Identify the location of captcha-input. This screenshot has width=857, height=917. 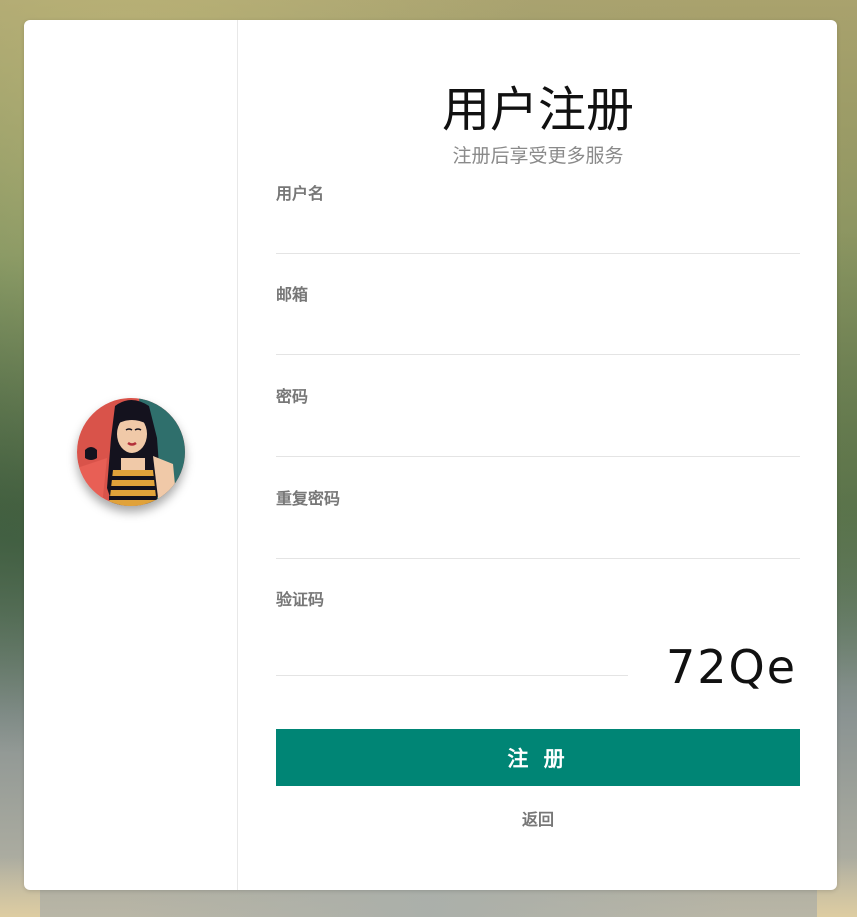
(452, 656).